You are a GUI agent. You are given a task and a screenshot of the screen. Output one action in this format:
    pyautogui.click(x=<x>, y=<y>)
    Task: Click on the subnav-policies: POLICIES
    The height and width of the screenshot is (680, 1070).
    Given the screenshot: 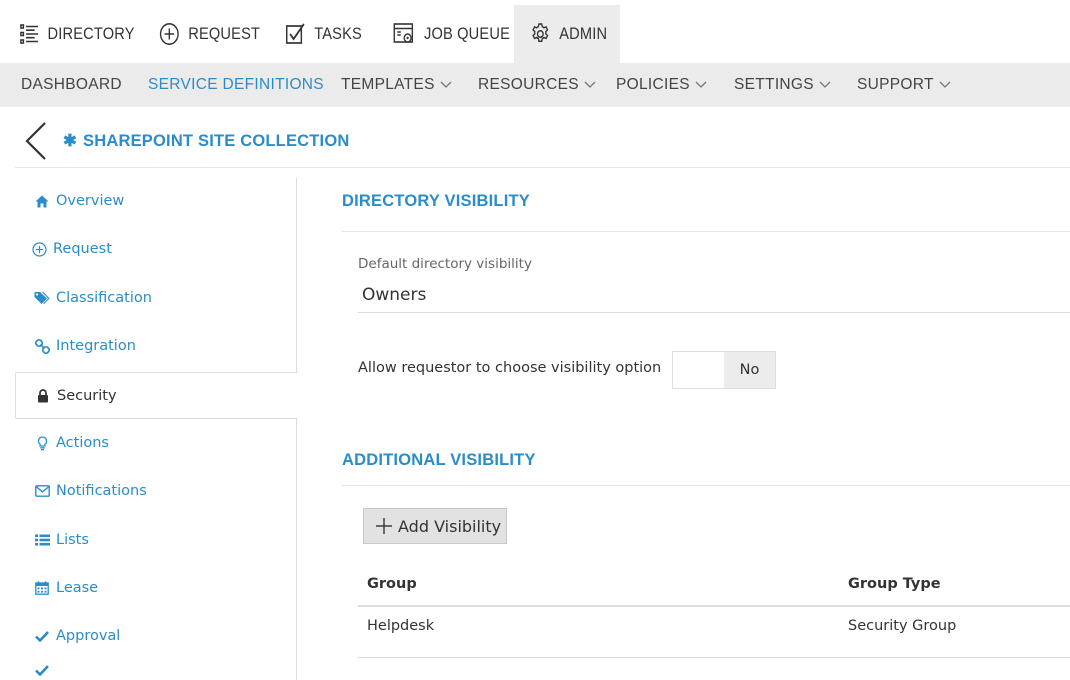 What is the action you would take?
    pyautogui.click(x=661, y=85)
    